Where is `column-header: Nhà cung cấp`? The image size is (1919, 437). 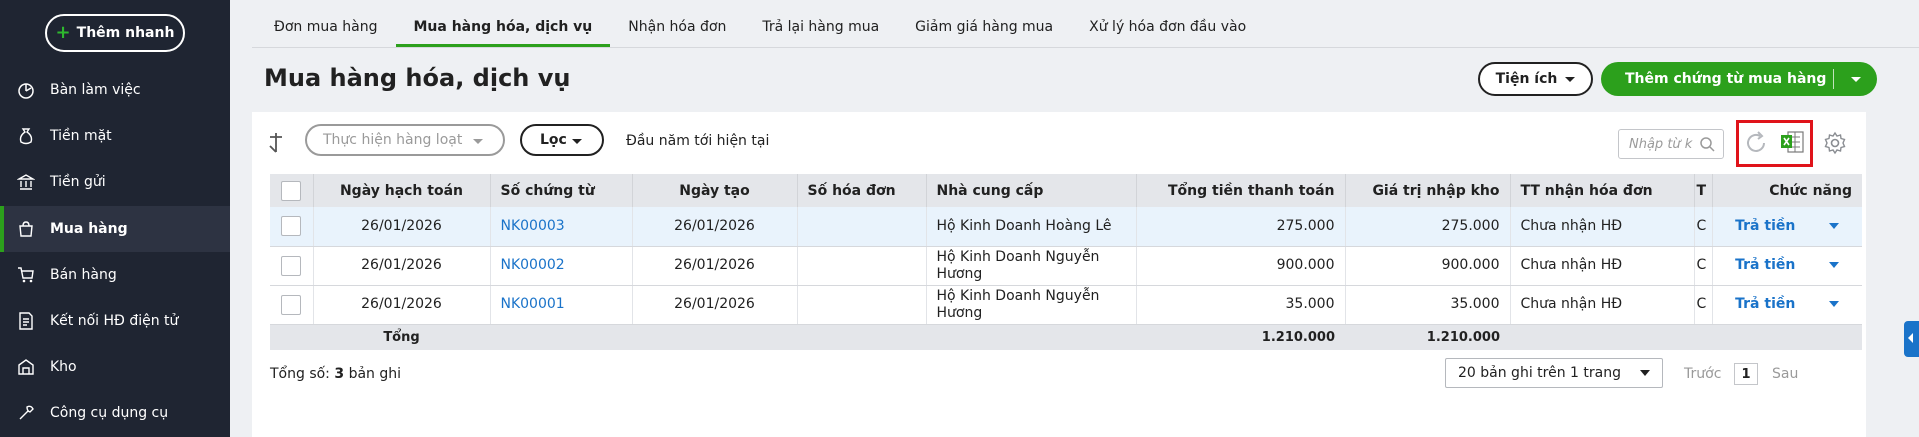 column-header: Nhà cung cấp is located at coordinates (1031, 190).